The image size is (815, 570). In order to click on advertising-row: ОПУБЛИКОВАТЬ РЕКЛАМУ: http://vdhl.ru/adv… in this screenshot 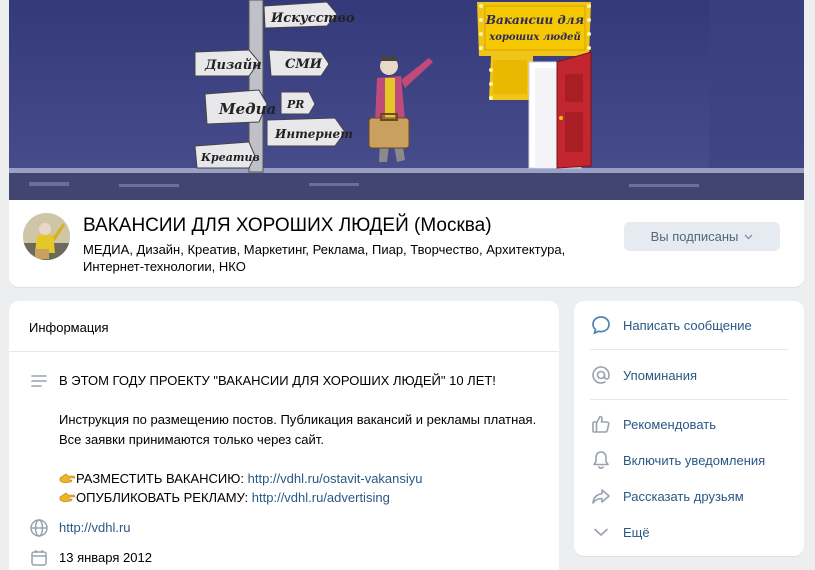, I will do `click(299, 498)`.